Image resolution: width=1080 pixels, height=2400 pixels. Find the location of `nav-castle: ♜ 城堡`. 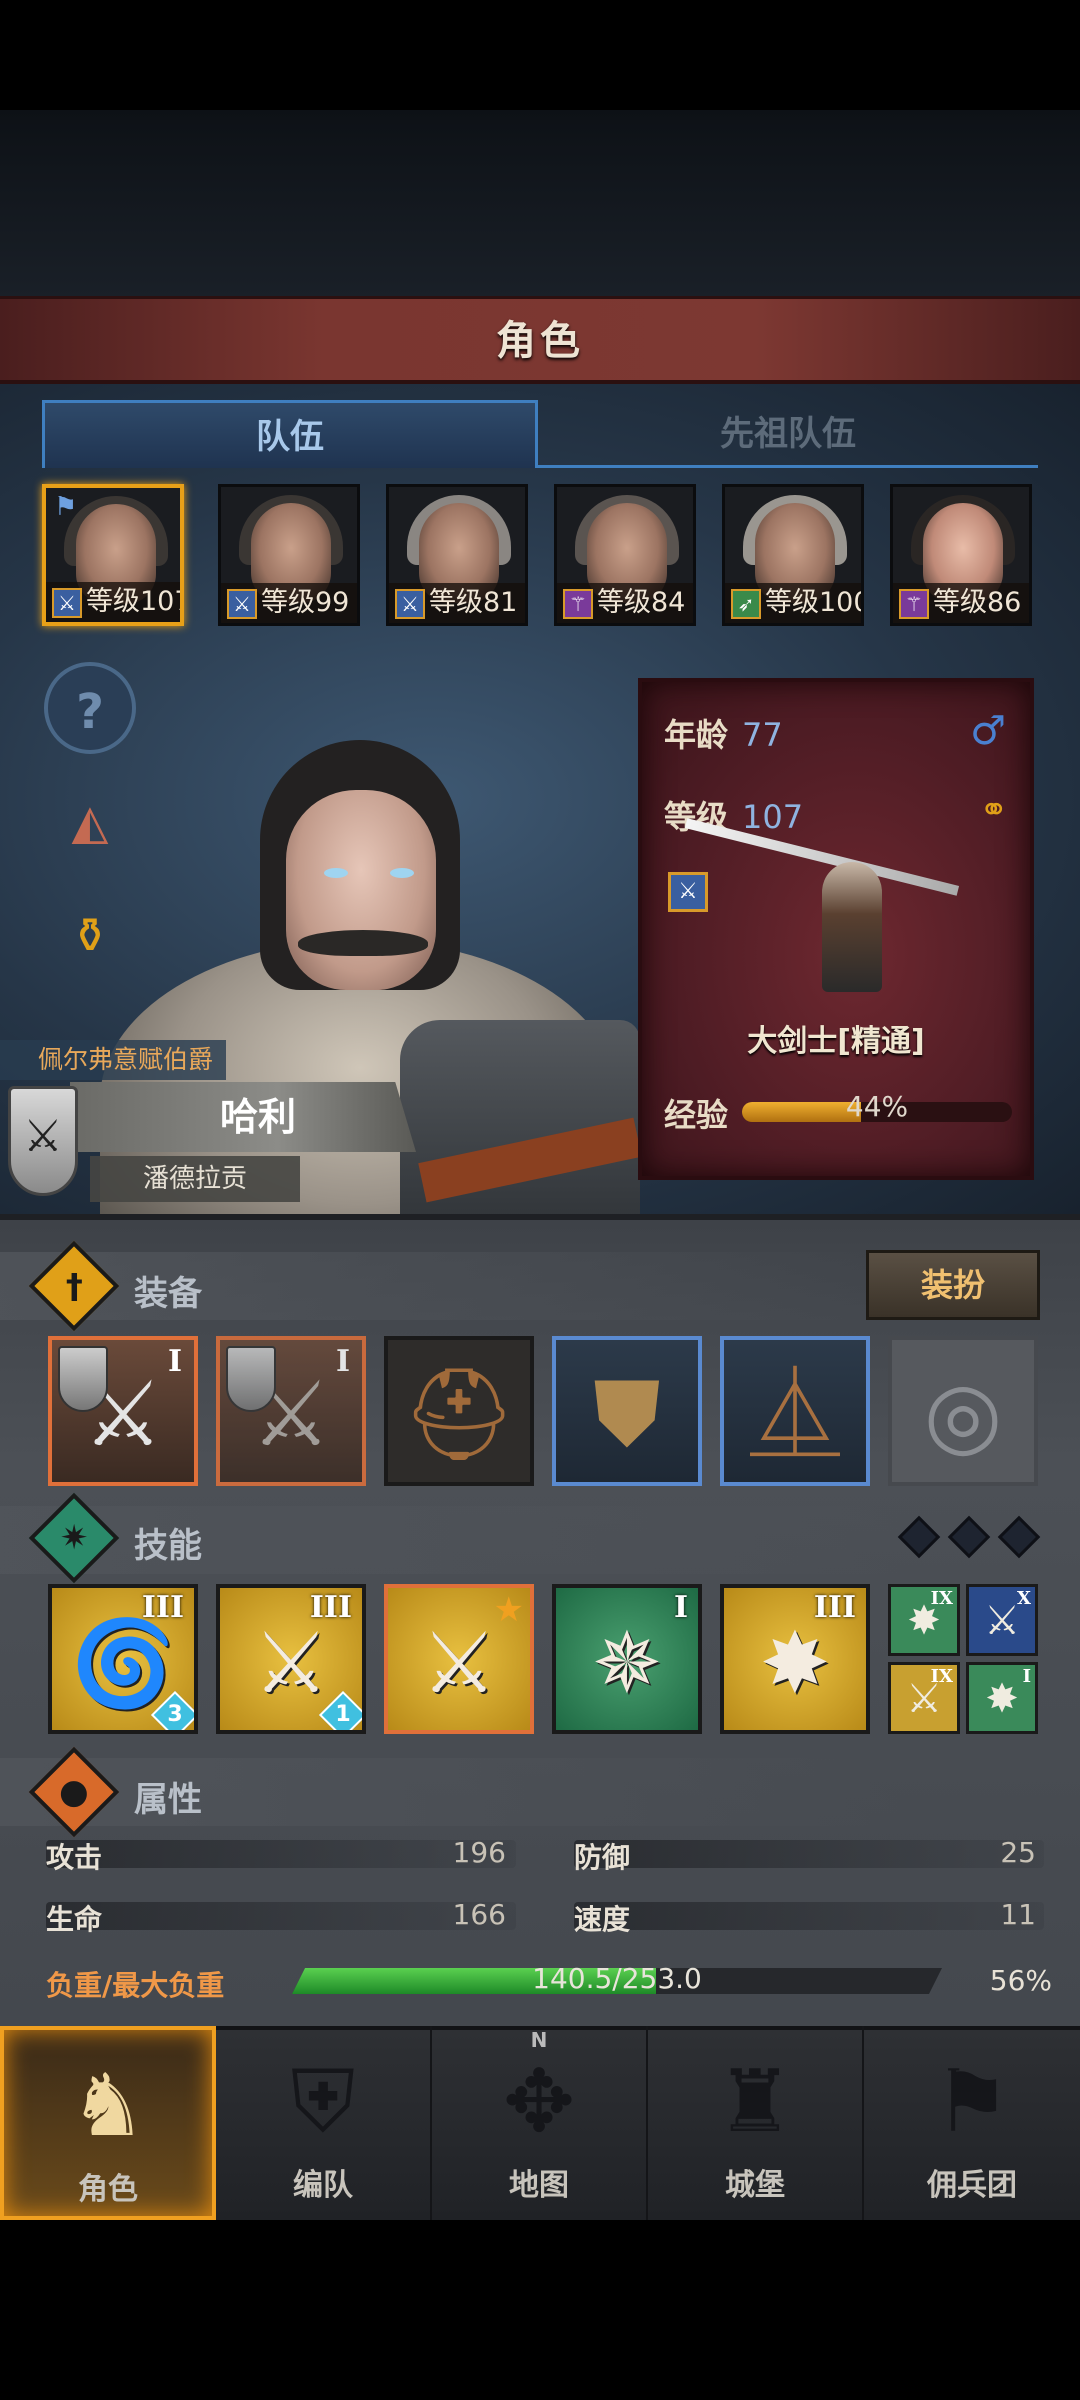

nav-castle: ♜ 城堡 is located at coordinates (756, 2123).